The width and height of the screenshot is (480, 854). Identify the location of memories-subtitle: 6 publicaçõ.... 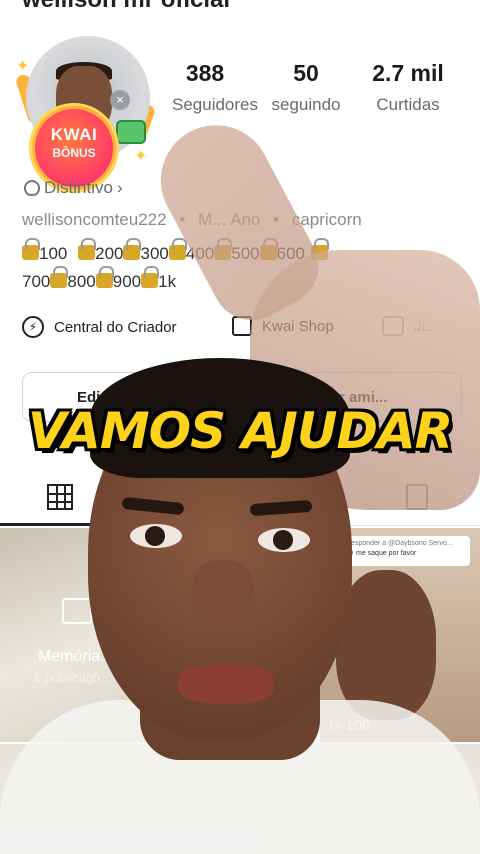
(72, 677).